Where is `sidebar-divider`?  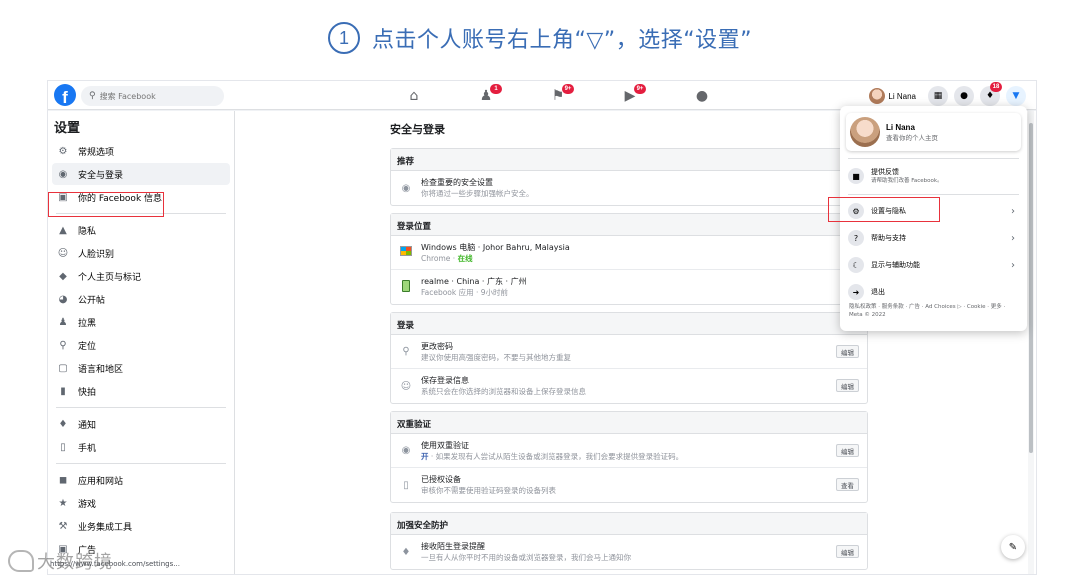
sidebar-divider is located at coordinates (141, 463).